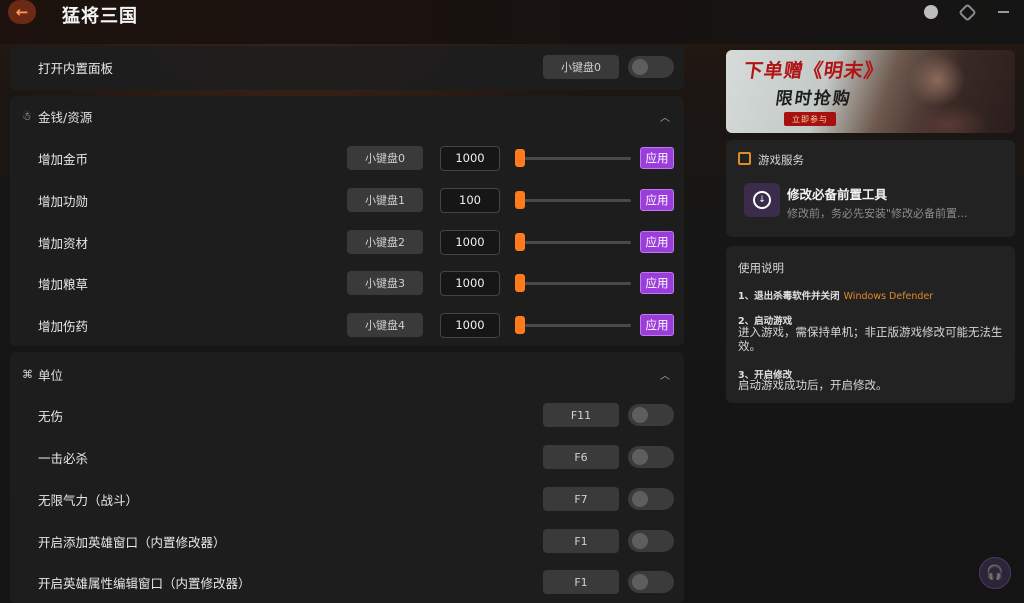  What do you see at coordinates (63, 284) in the screenshot?
I see `row-label: 增加粮草` at bounding box center [63, 284].